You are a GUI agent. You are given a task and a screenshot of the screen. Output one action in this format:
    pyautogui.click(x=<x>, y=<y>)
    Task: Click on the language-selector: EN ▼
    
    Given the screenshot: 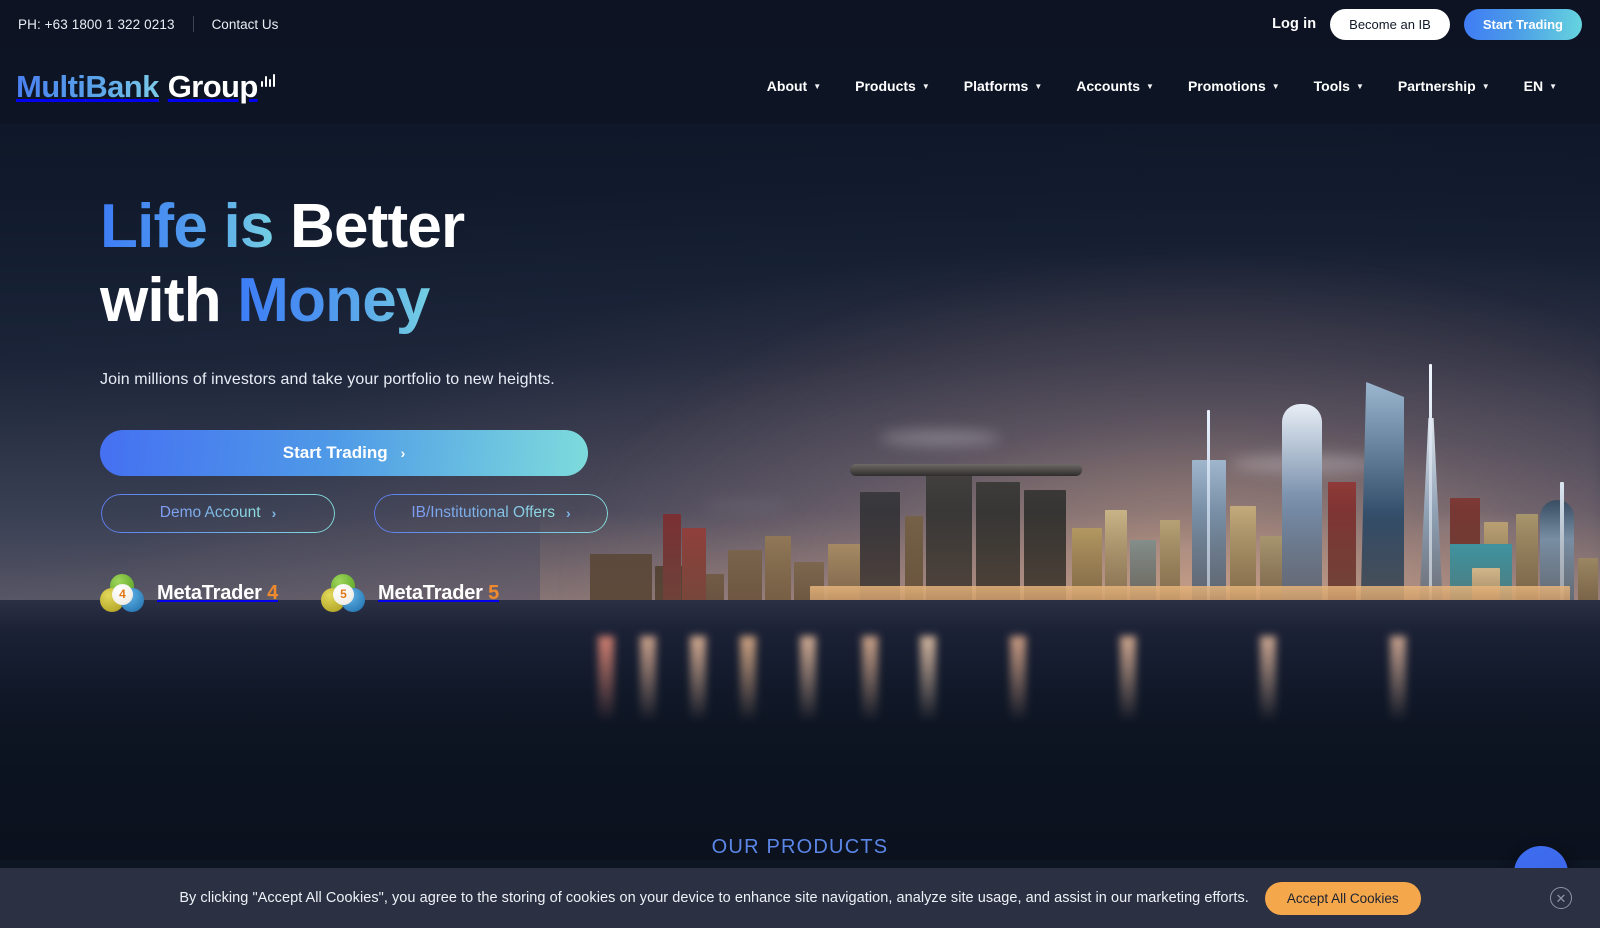 What is the action you would take?
    pyautogui.click(x=1540, y=86)
    